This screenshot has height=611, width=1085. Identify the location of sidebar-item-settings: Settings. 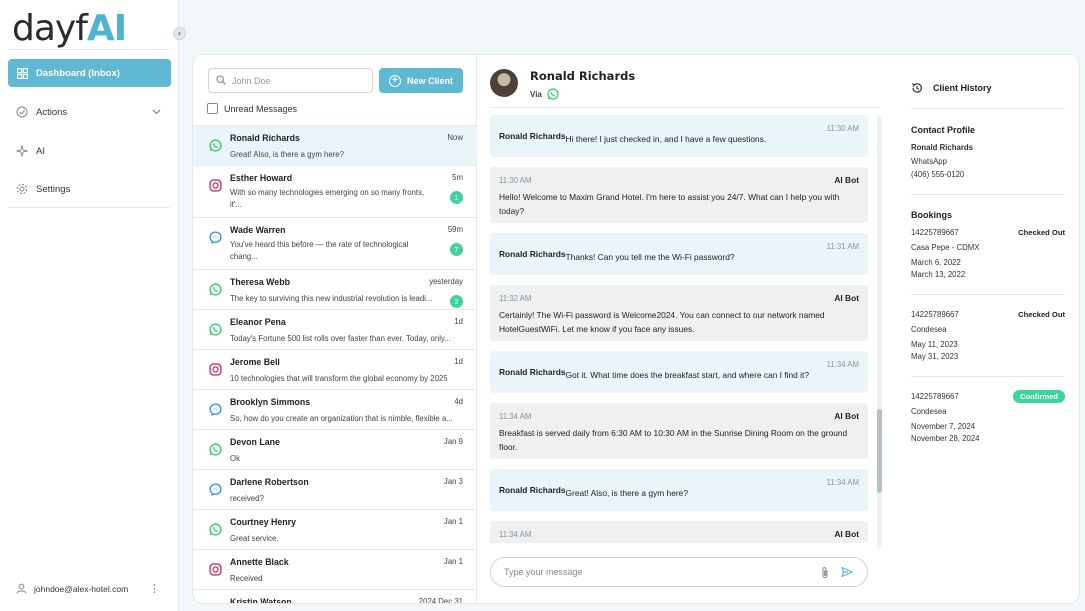
(89, 189).